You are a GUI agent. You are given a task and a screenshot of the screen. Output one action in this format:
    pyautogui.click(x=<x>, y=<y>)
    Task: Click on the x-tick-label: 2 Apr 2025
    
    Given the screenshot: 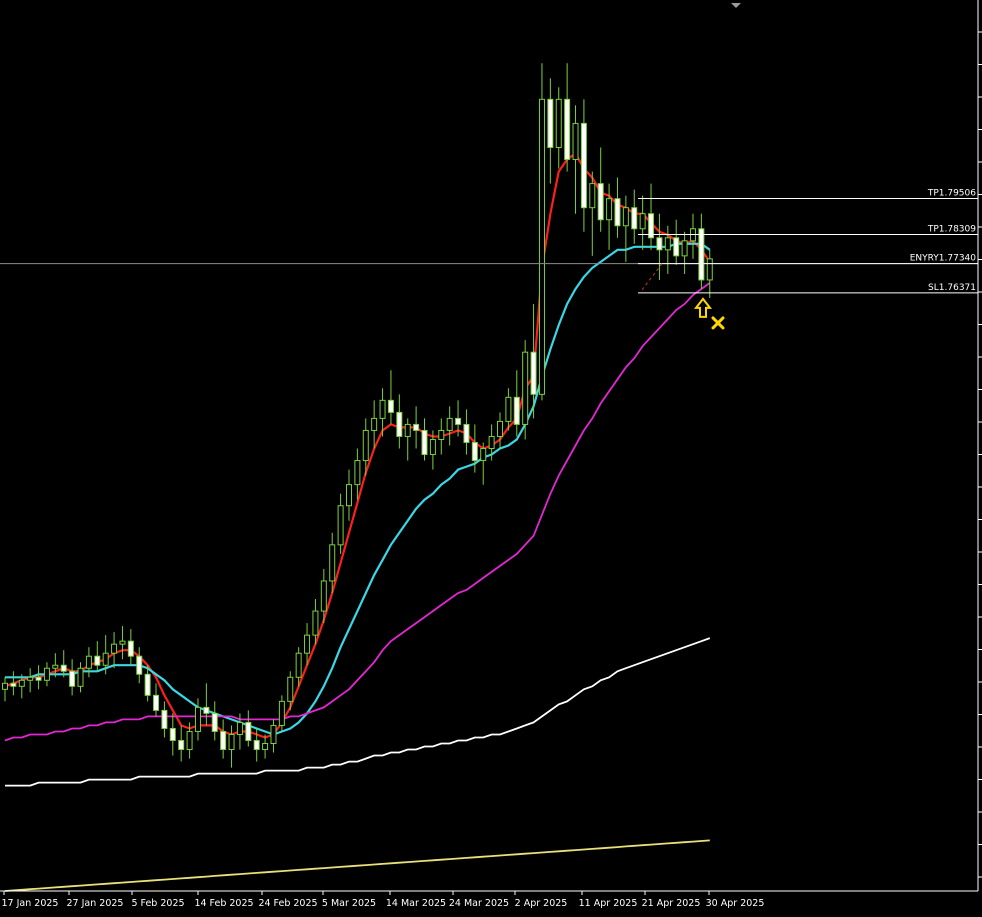 What is the action you would take?
    pyautogui.click(x=541, y=903)
    